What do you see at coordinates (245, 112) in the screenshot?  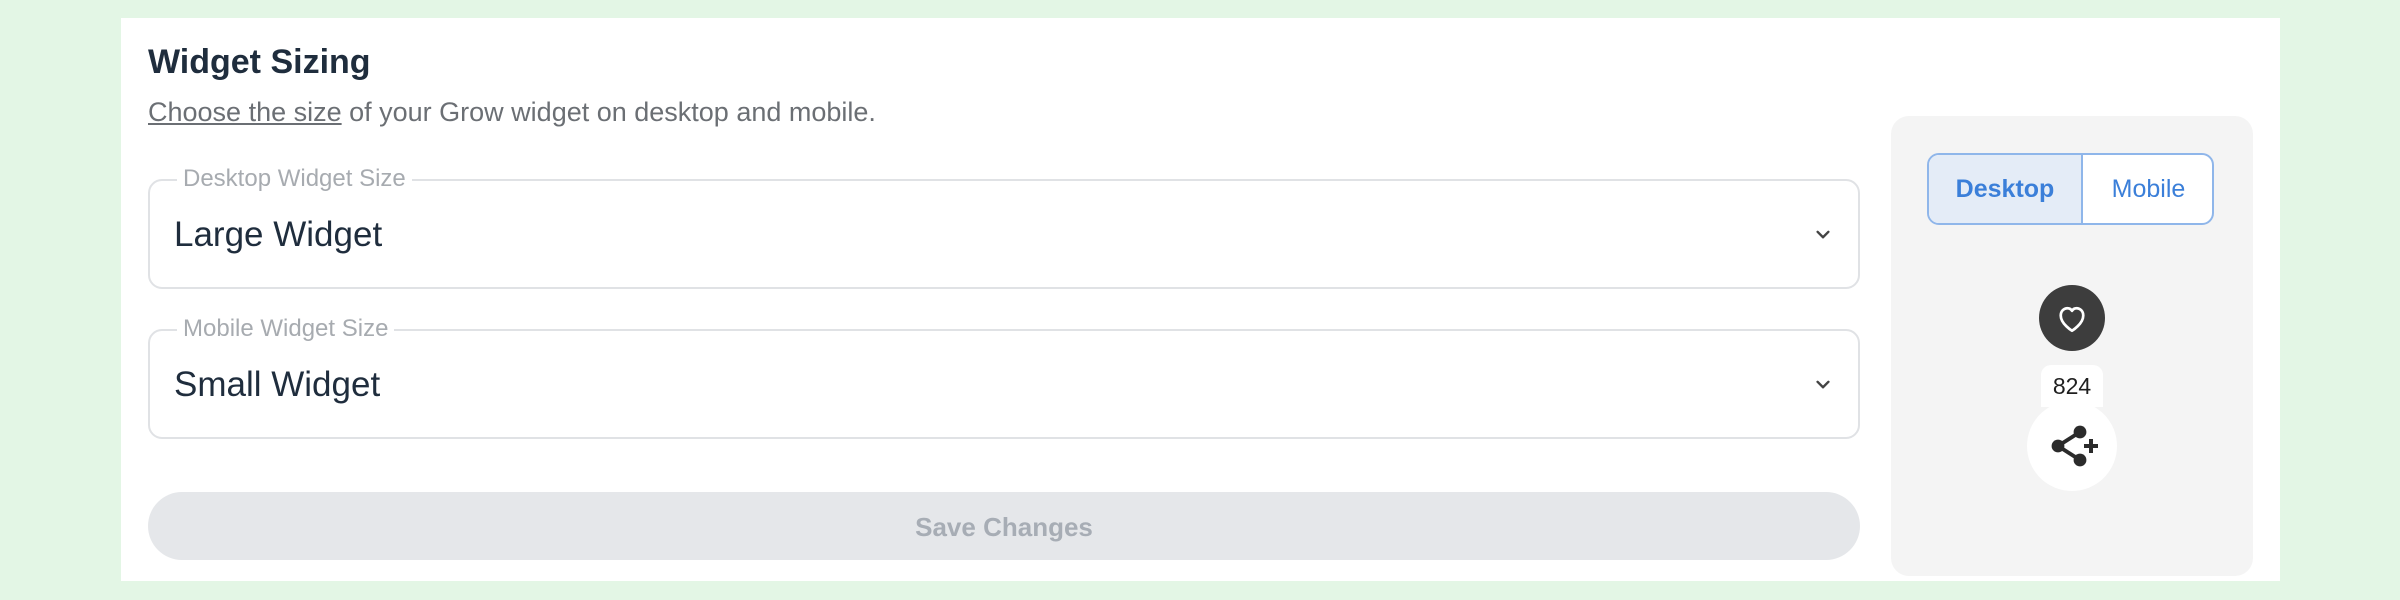 I see `choose-size-link: Choose the size` at bounding box center [245, 112].